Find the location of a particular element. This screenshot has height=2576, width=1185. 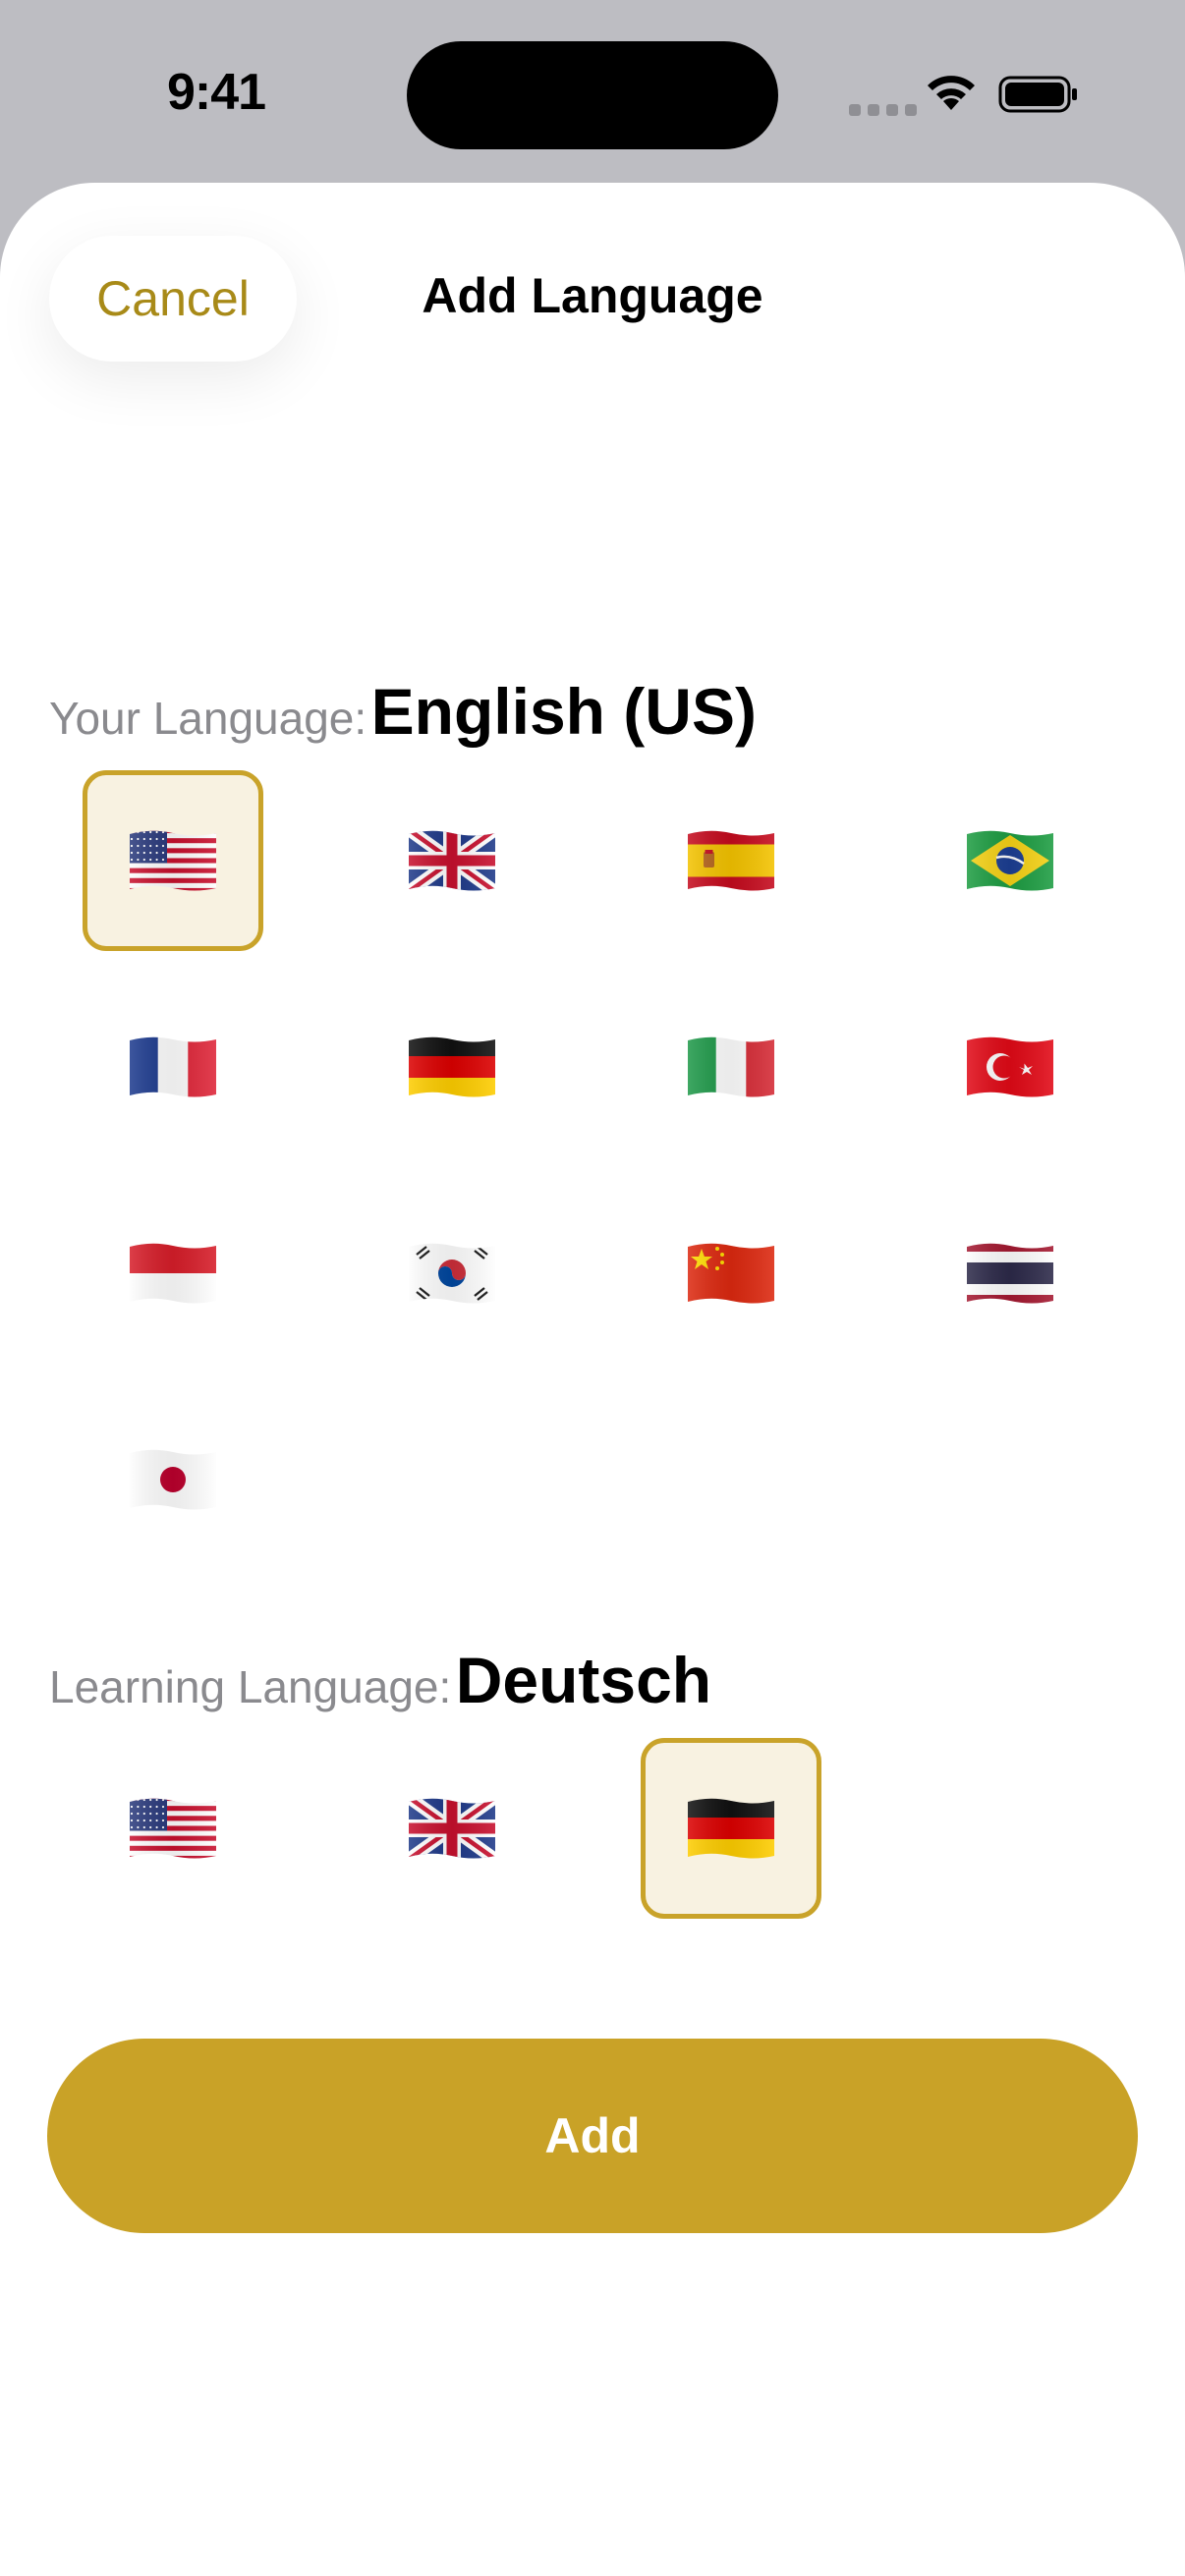

your-language-option-us is located at coordinates (173, 860).